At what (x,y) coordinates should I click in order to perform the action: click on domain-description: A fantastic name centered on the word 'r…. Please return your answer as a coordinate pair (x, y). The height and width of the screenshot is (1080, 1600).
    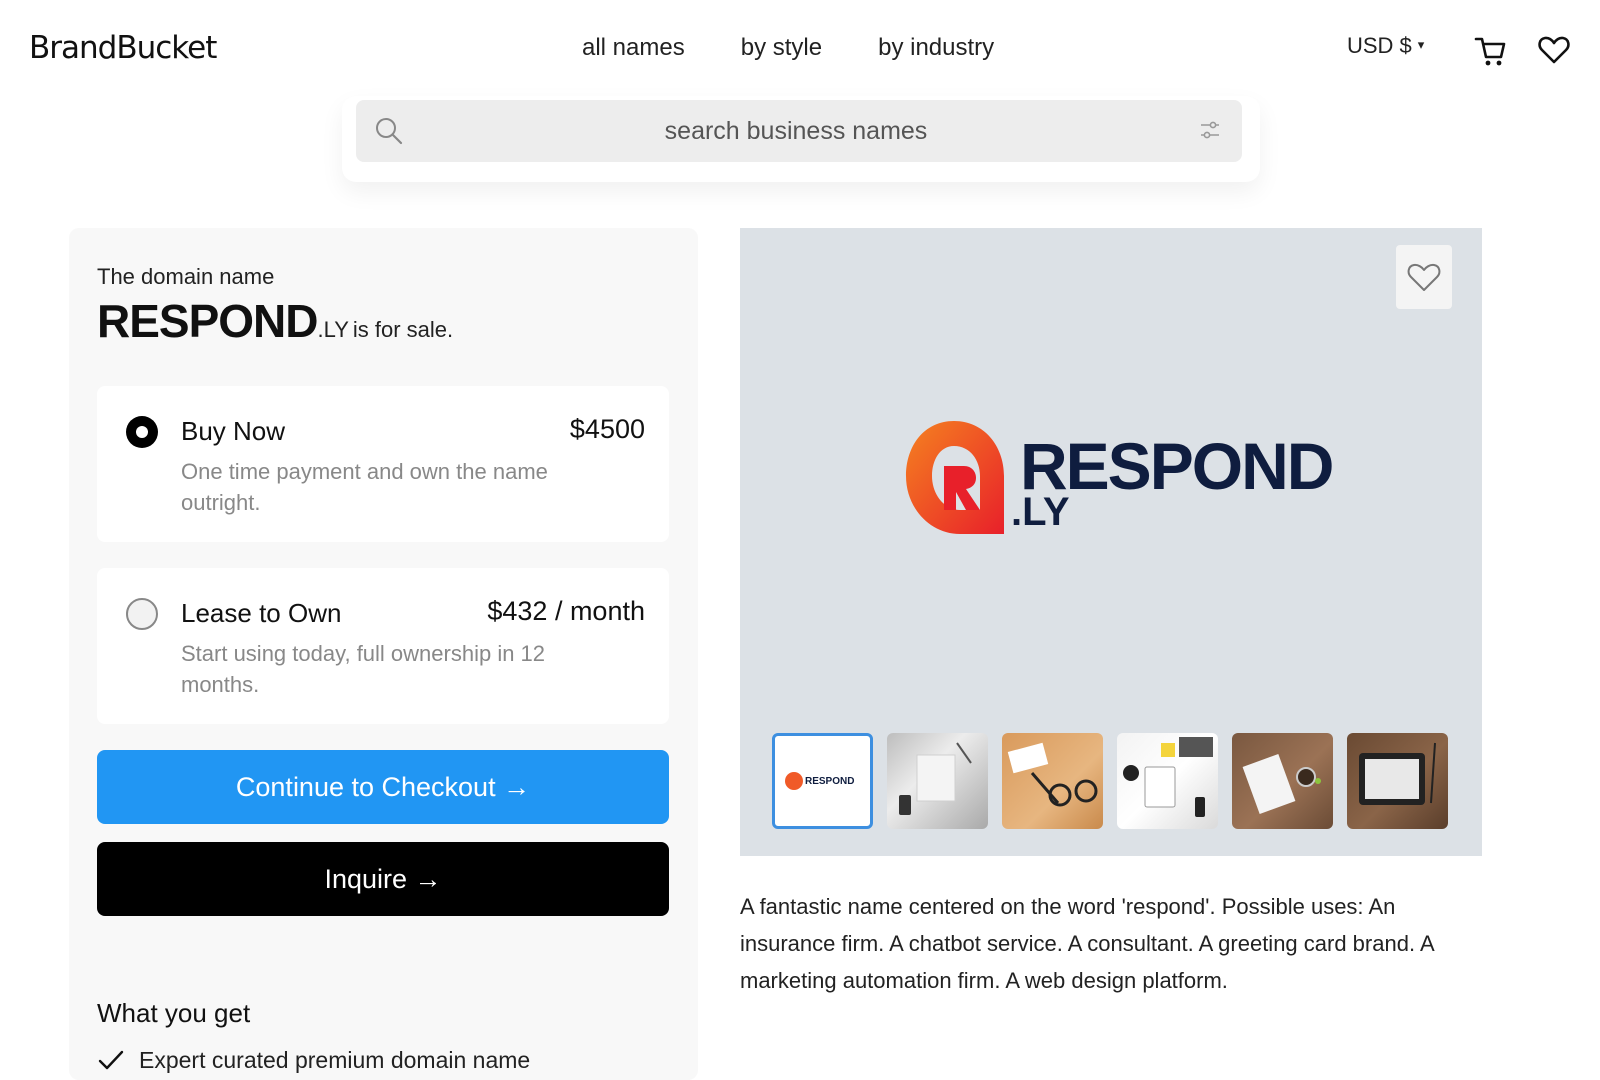
    Looking at the image, I should click on (1087, 943).